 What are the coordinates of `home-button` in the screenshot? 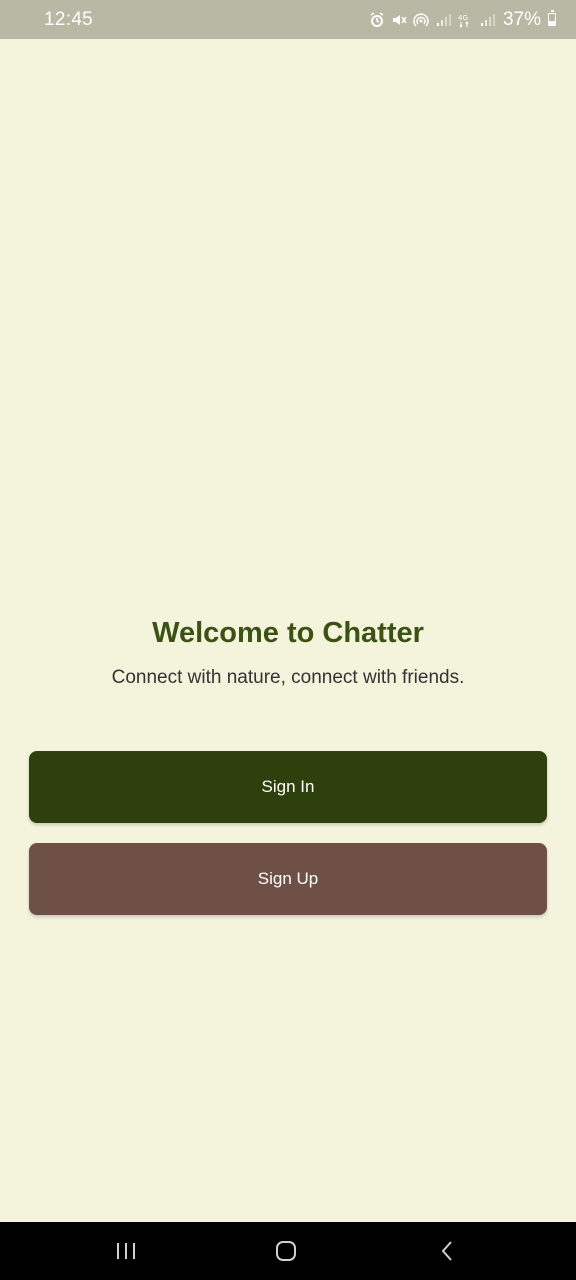 It's located at (286, 1251).